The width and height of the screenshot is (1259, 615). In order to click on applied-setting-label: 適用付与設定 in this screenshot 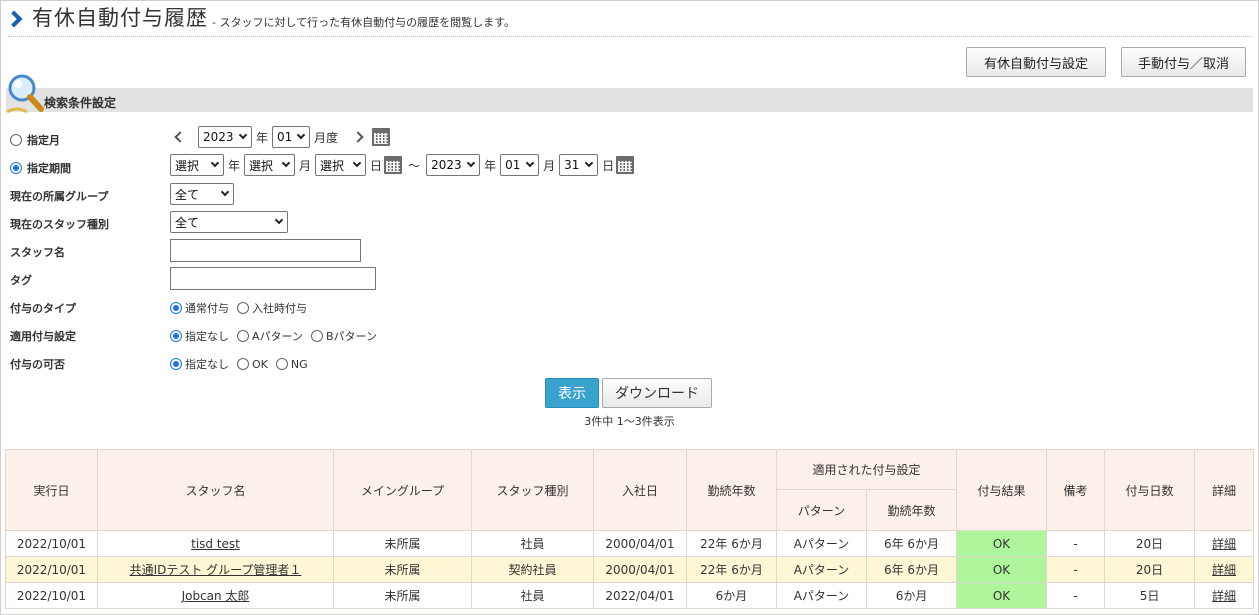, I will do `click(43, 336)`.